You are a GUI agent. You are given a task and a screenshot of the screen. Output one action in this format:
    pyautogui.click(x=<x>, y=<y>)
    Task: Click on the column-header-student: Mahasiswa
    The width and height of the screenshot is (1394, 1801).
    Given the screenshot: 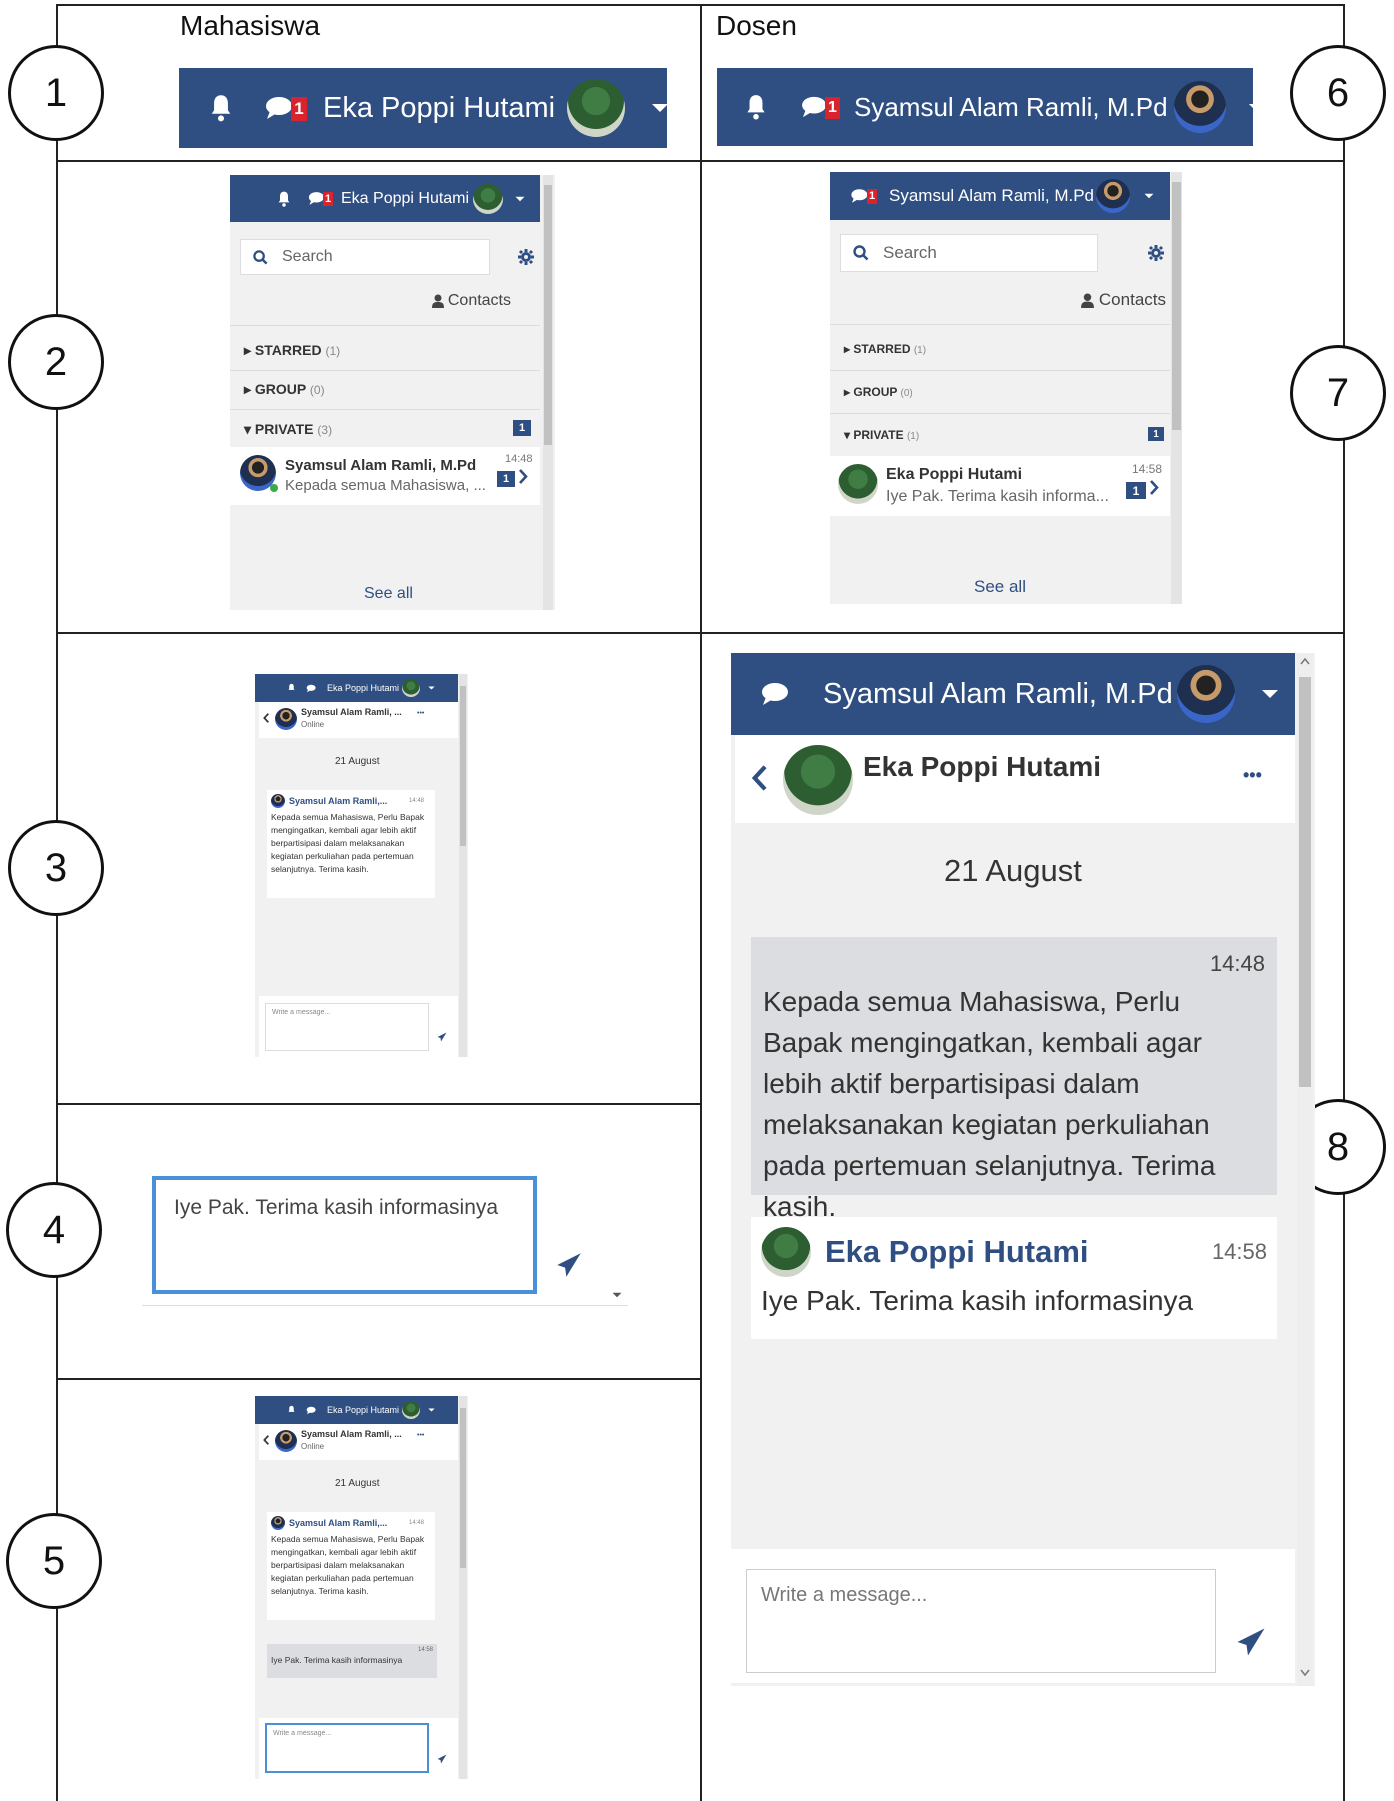 What is the action you would take?
    pyautogui.click(x=250, y=25)
    